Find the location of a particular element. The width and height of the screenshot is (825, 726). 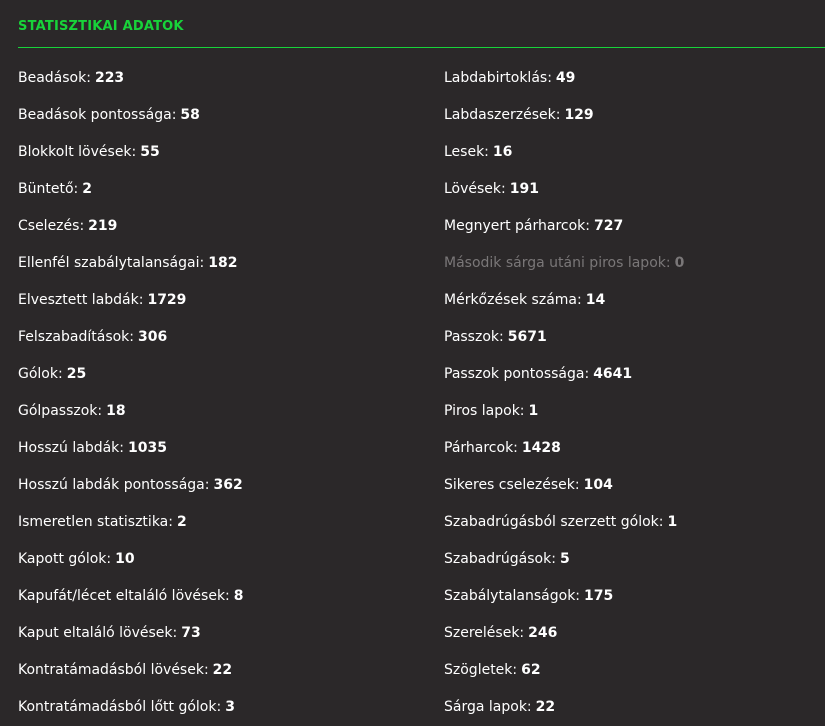

stat-row: Kontratámadásból lőtt gólok: 3 is located at coordinates (218, 707).